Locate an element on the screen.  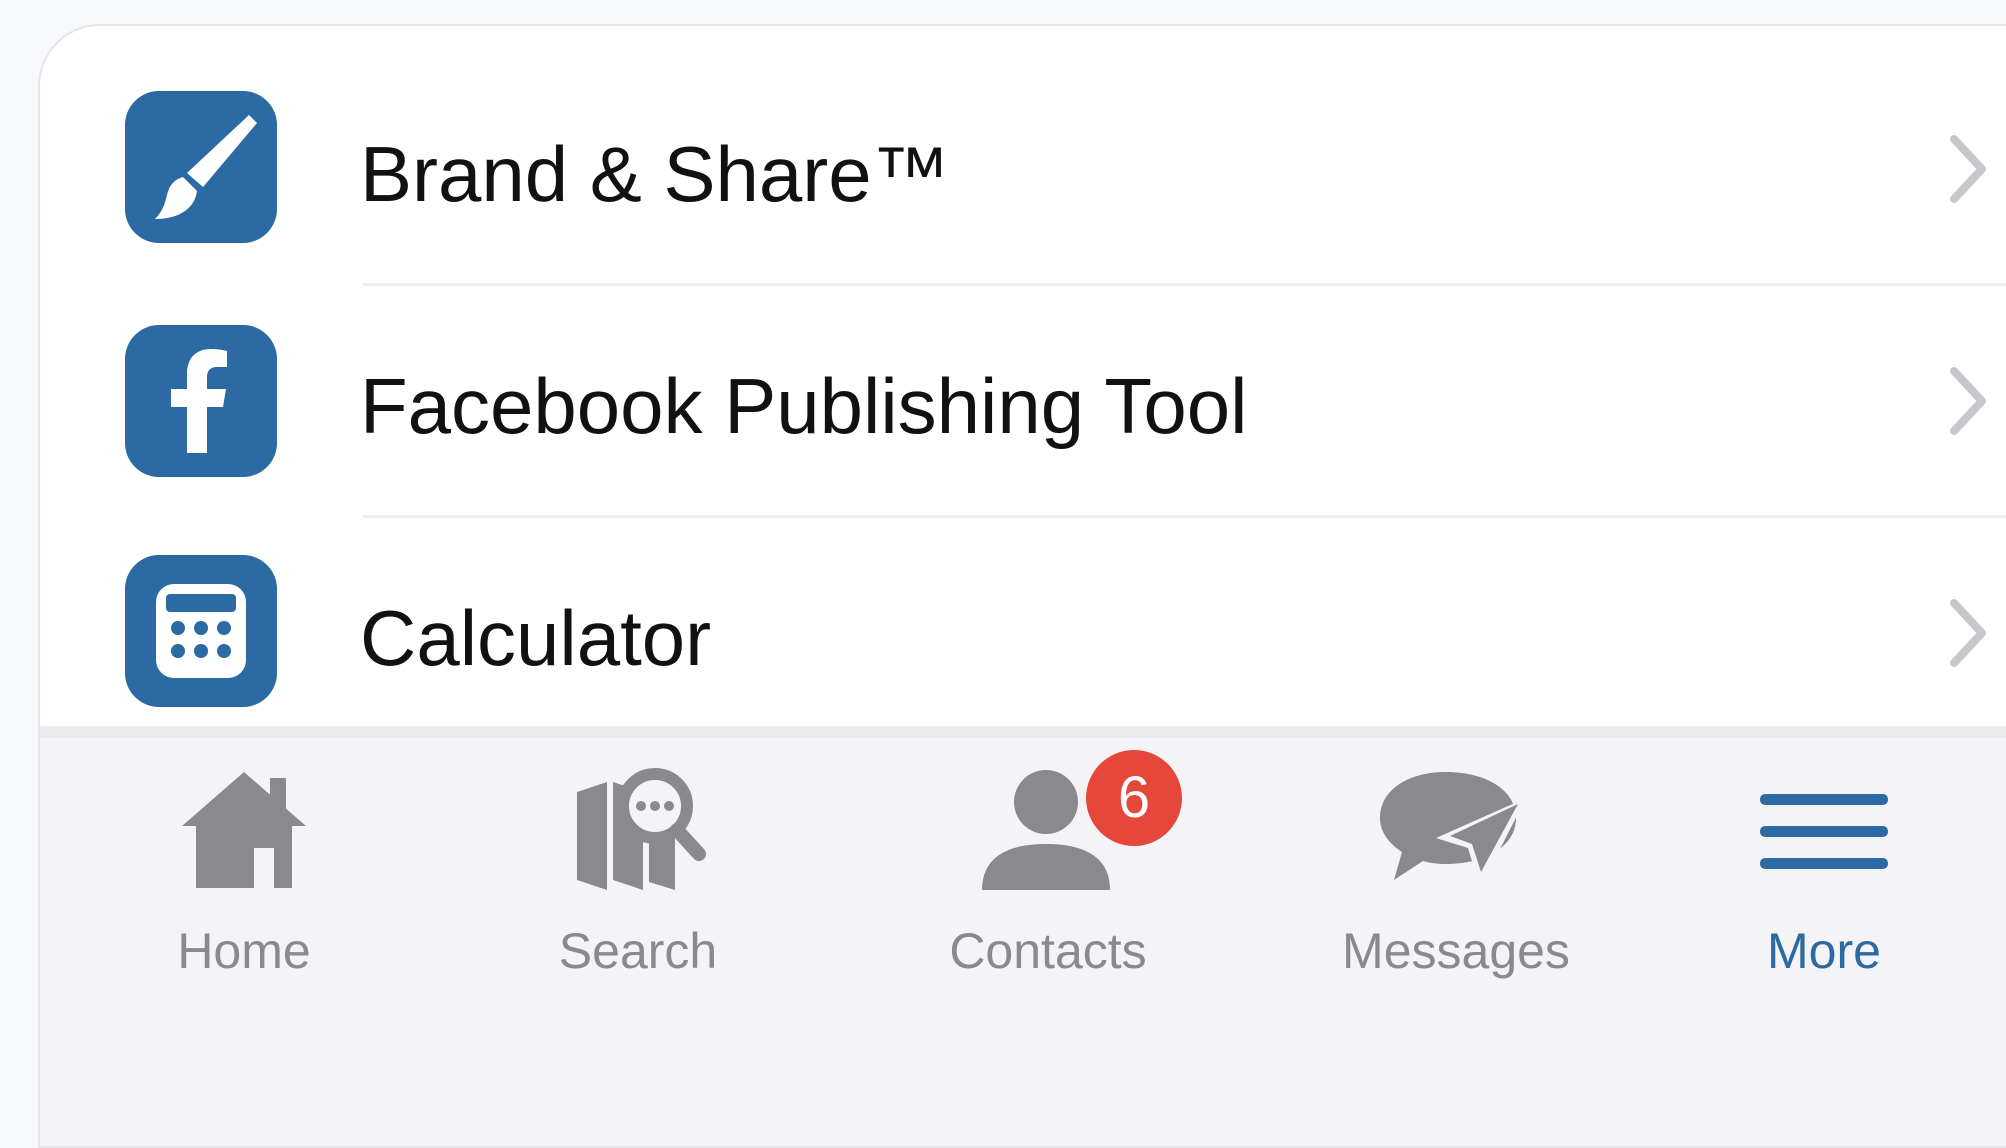
calculator-icon is located at coordinates (201, 631).